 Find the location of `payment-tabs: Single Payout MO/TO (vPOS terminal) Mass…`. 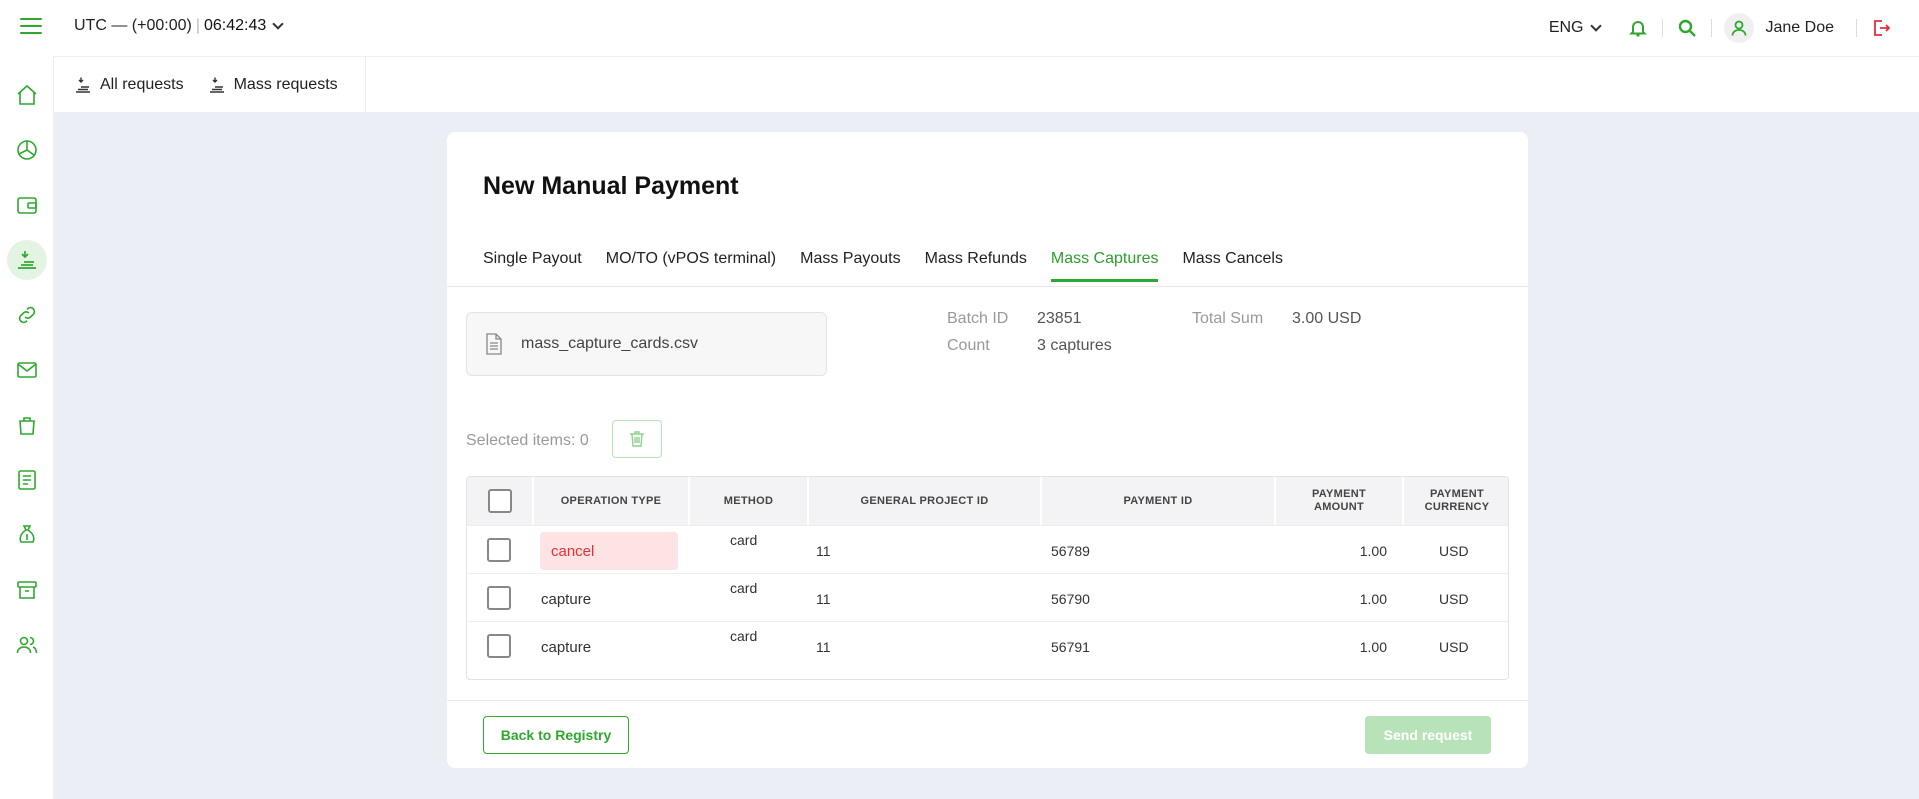

payment-tabs: Single Payout MO/TO (vPOS terminal) Mass… is located at coordinates (895, 266).